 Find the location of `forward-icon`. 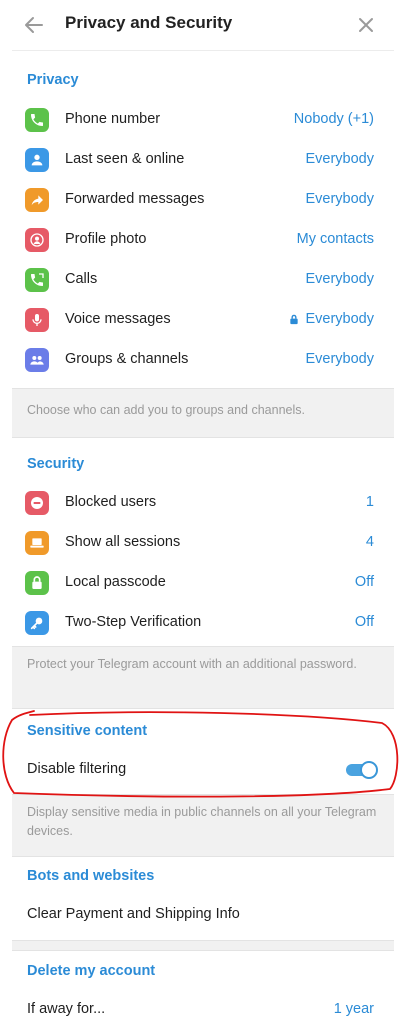

forward-icon is located at coordinates (37, 200).